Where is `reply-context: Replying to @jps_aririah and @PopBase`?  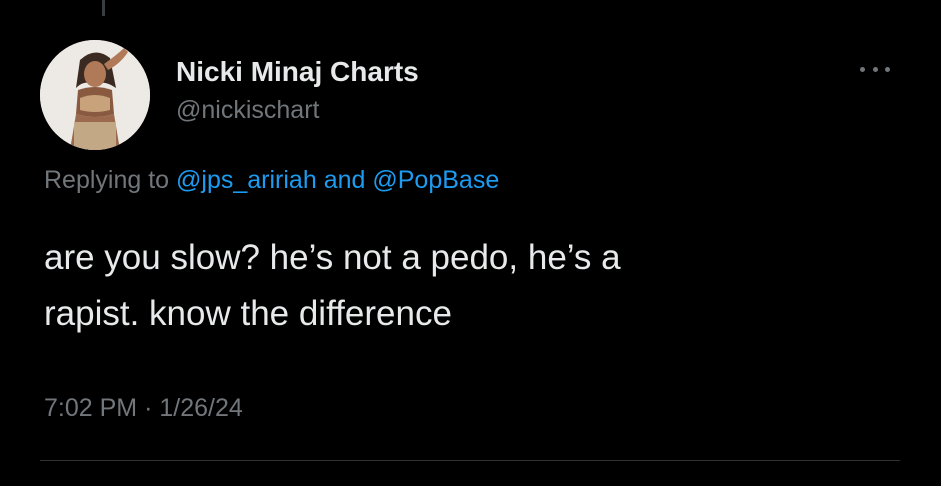 reply-context: Replying to @jps_aririah and @PopBase is located at coordinates (271, 180).